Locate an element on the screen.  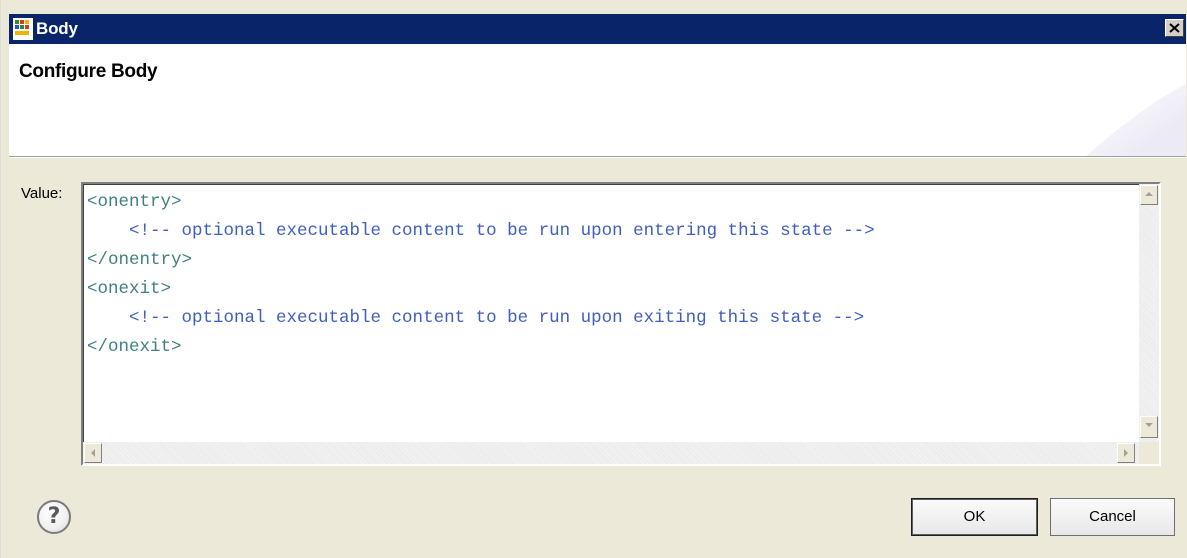
ok-button: OK is located at coordinates (974, 517).